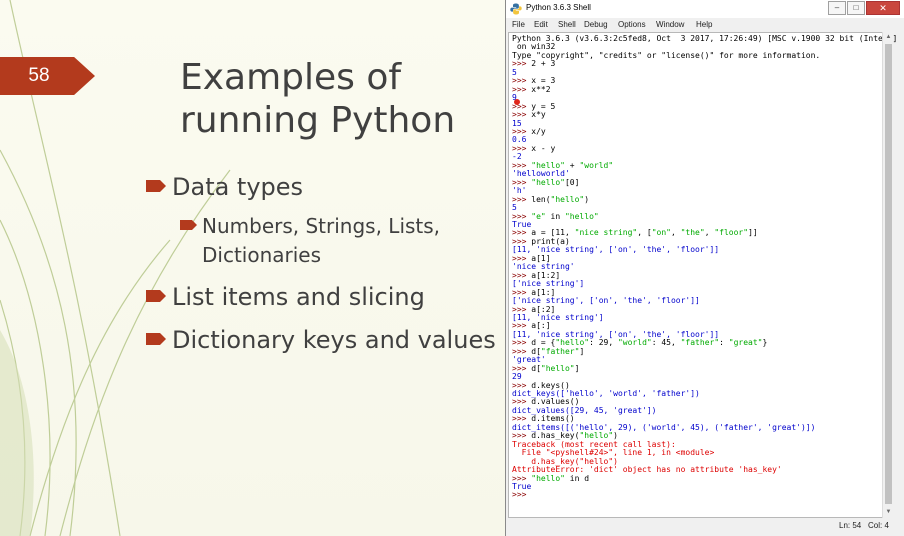  Describe the element at coordinates (765, 343) in the screenshot. I see `shell-text-segment: }` at that location.